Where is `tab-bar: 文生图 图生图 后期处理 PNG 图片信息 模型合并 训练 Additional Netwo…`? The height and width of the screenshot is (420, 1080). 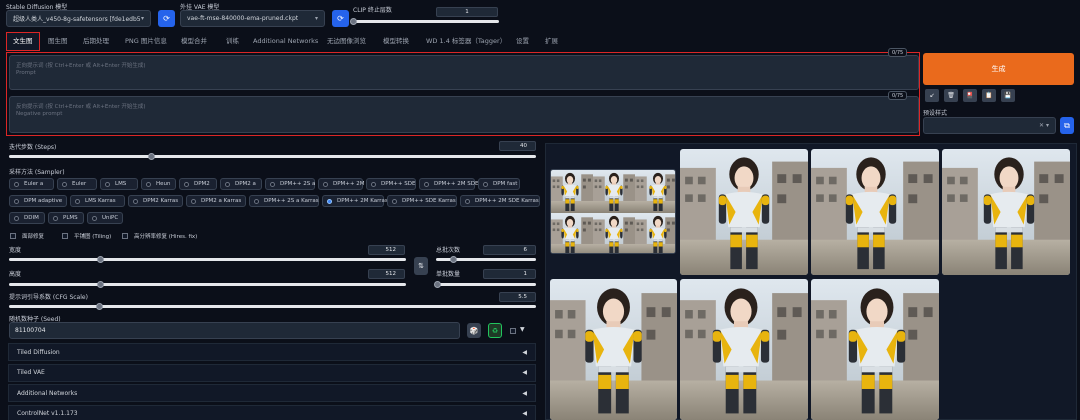
tab-bar: 文生图 图生图 后期处理 PNG 图片信息 模型合并 训练 Additional Netwo… is located at coordinates (540, 41).